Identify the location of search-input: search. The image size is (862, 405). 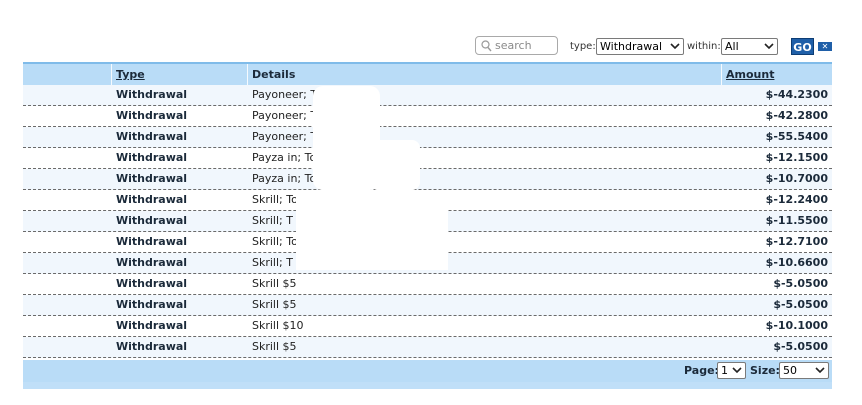
(516, 45).